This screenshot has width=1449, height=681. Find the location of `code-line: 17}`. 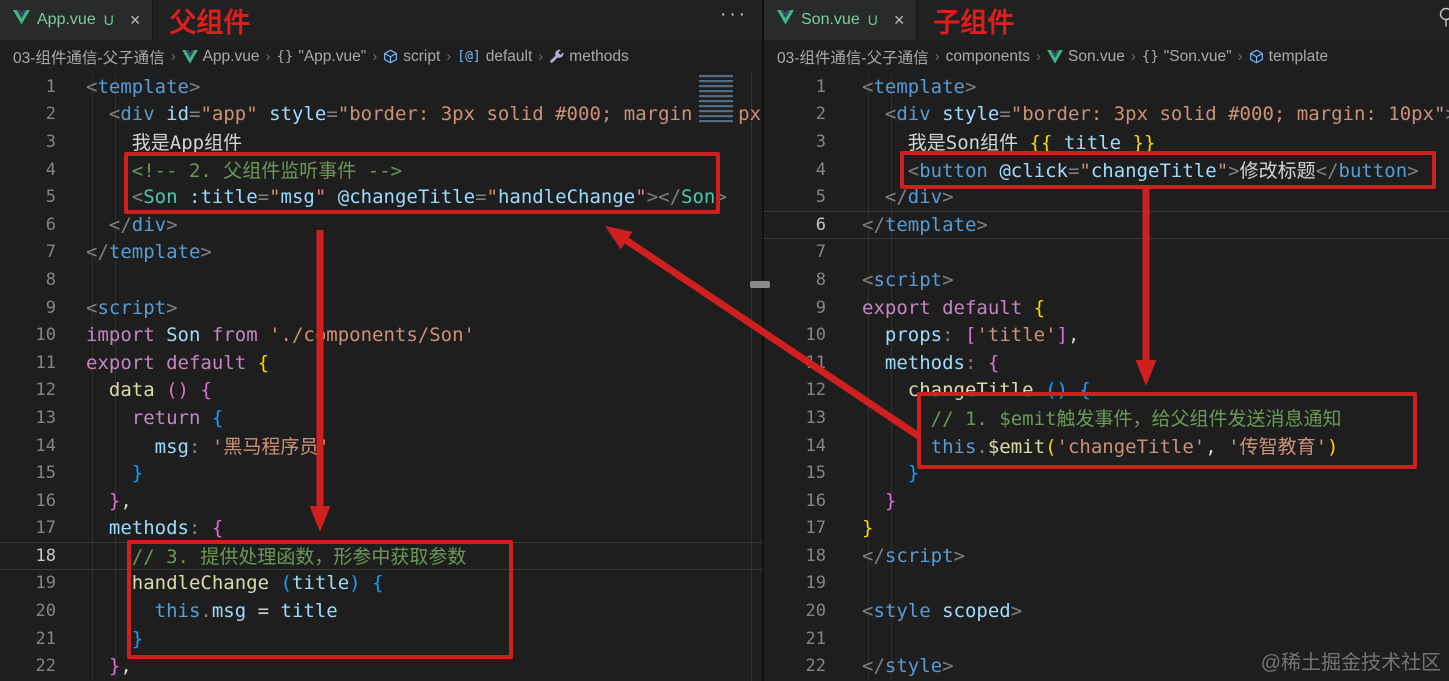

code-line: 17} is located at coordinates (1106, 529).